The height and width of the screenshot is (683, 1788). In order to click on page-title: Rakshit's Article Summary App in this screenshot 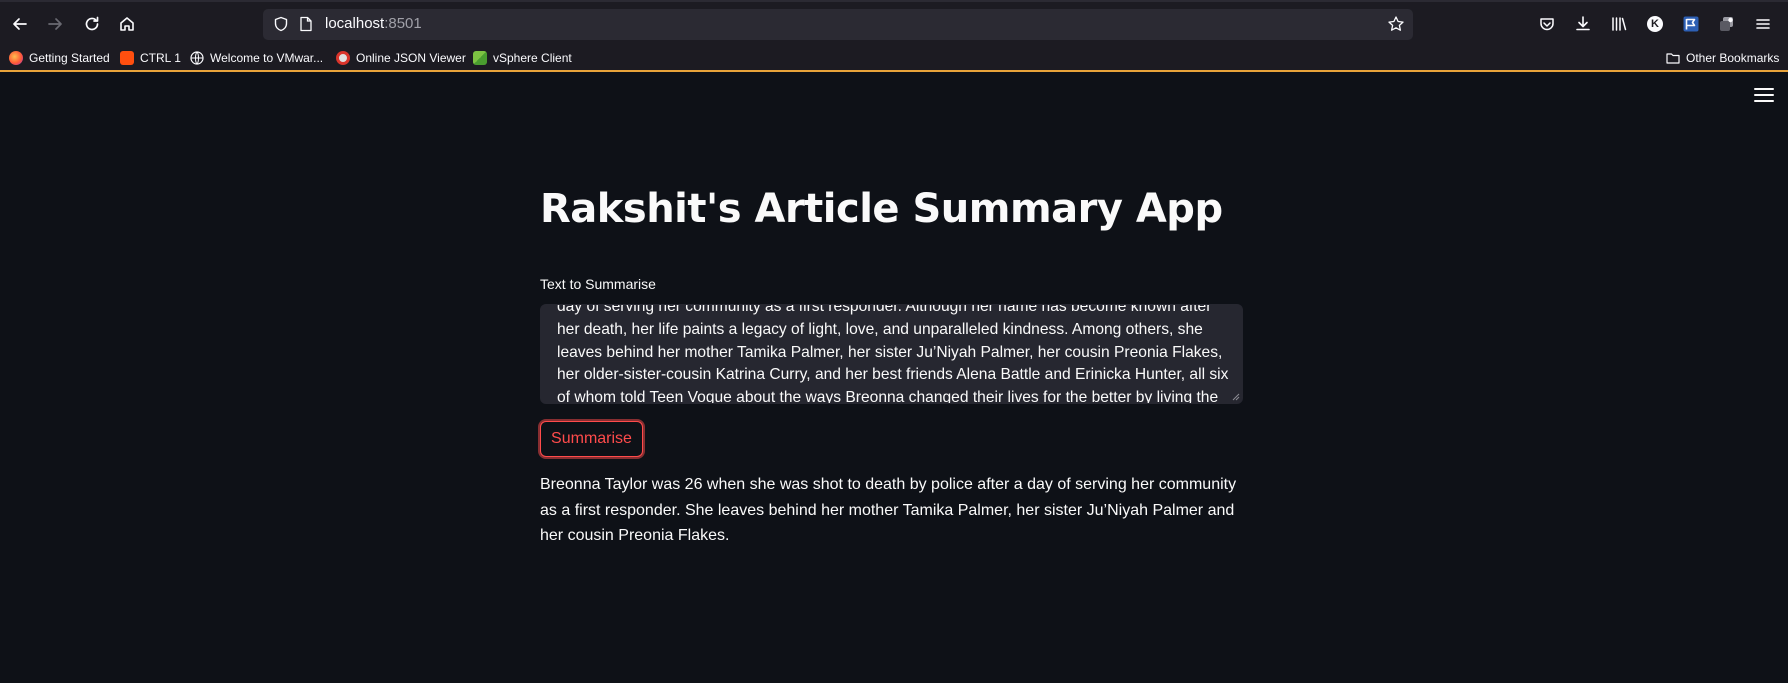, I will do `click(881, 209)`.